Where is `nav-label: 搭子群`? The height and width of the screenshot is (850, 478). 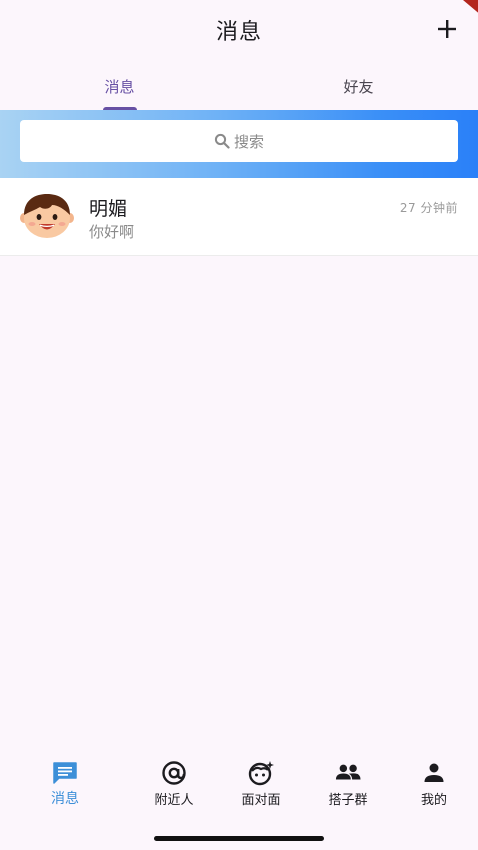
nav-label: 搭子群 is located at coordinates (348, 800).